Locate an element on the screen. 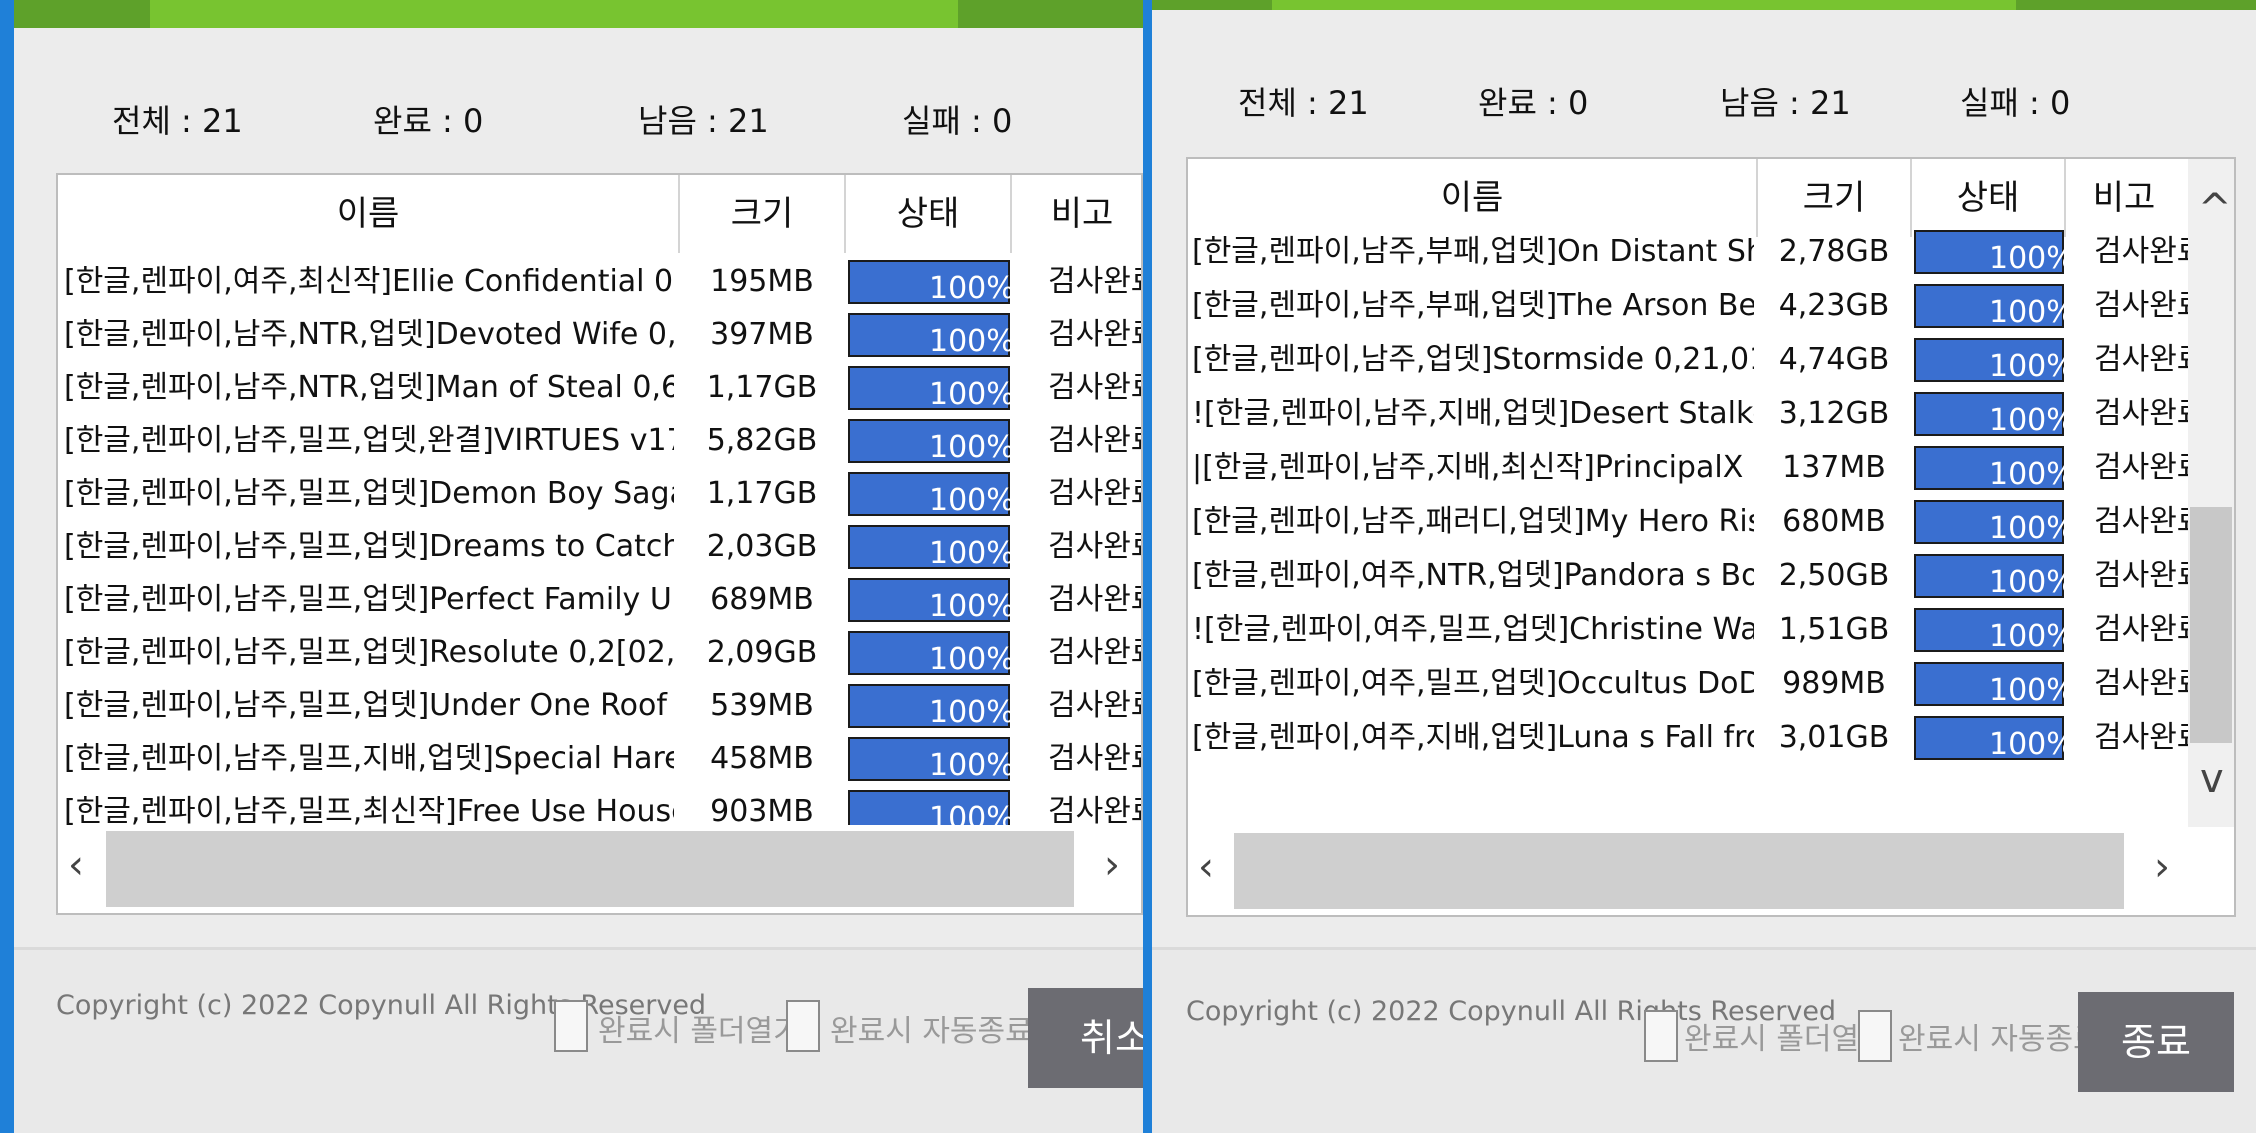  right-scroll-right-icon: › is located at coordinates (2162, 867).